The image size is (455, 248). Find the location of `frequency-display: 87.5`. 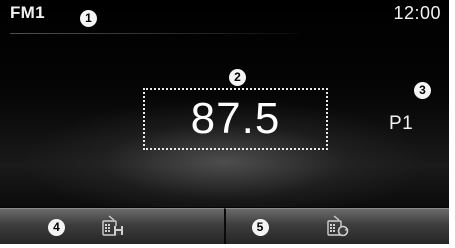

frequency-display: 87.5 is located at coordinates (235, 118).